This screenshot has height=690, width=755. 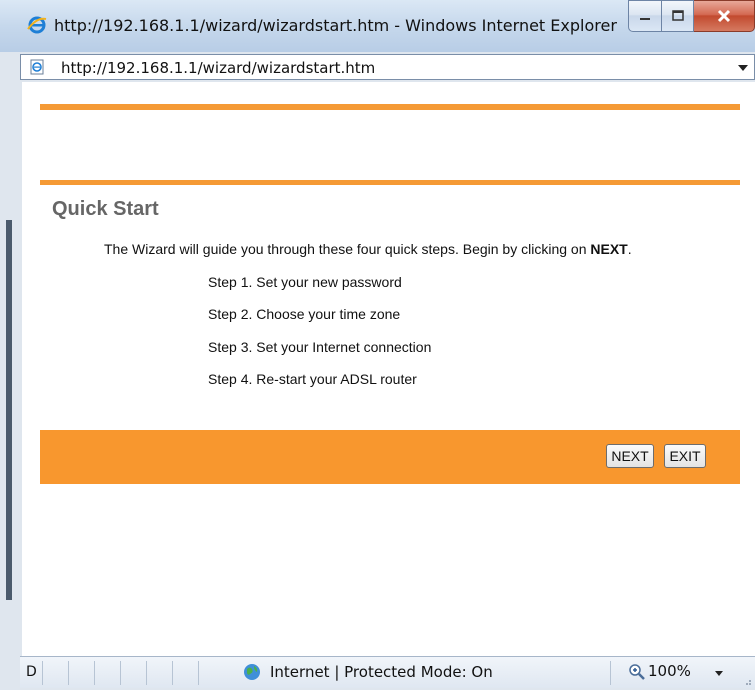 What do you see at coordinates (630, 456) in the screenshot?
I see `next-button: NEXT` at bounding box center [630, 456].